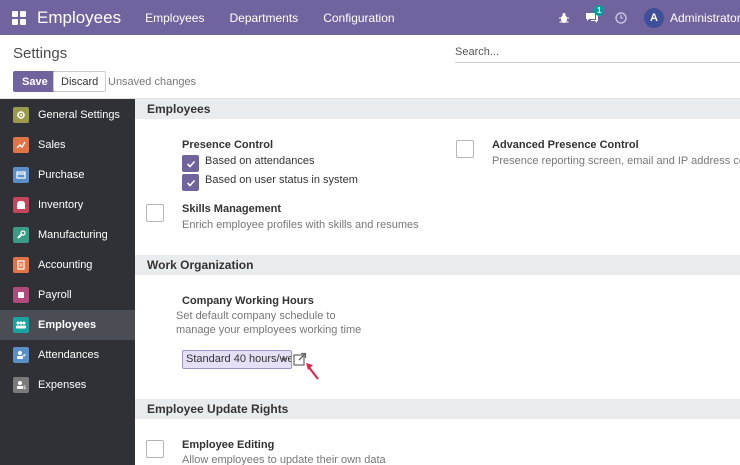 The height and width of the screenshot is (465, 740). I want to click on advanced-presence-title: Advanced Presence Control, so click(565, 145).